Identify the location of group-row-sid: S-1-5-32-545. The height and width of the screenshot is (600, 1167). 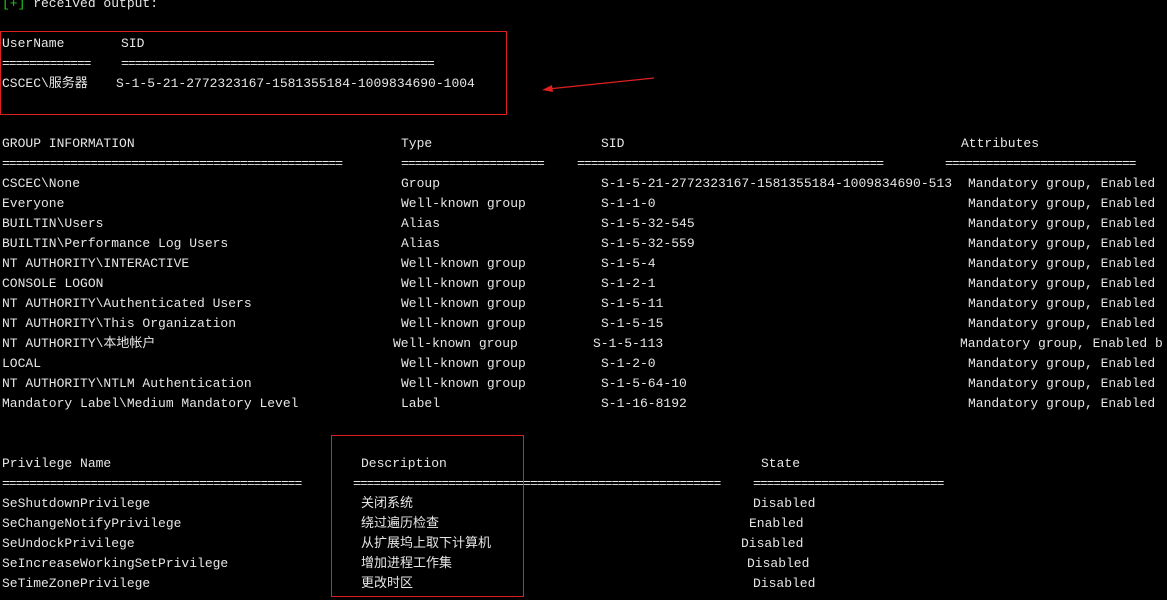
(648, 223).